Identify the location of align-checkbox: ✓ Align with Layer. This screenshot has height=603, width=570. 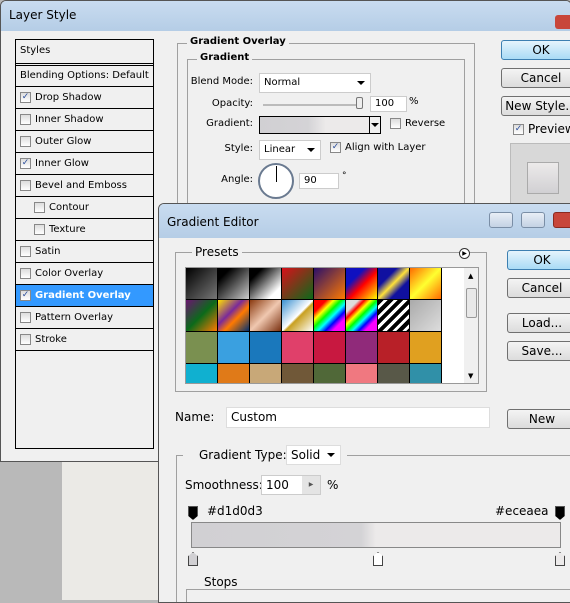
(378, 147).